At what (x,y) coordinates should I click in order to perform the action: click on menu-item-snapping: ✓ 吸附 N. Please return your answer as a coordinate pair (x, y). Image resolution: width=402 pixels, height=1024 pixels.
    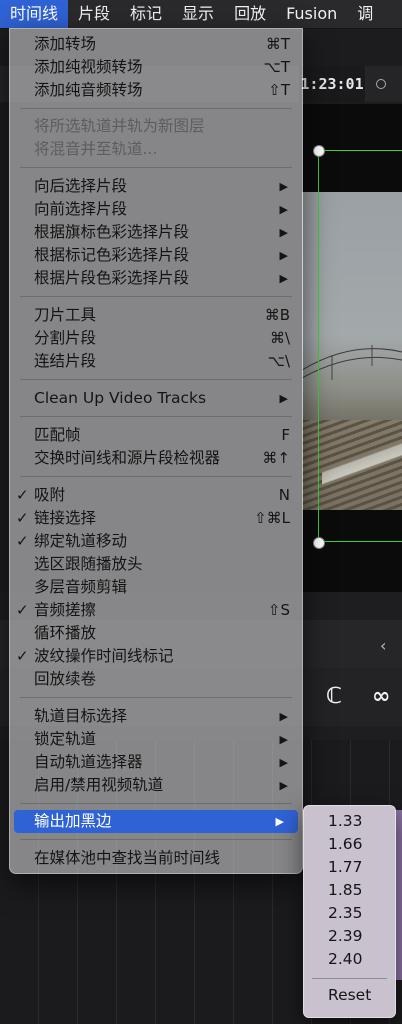
    Looking at the image, I should click on (156, 495).